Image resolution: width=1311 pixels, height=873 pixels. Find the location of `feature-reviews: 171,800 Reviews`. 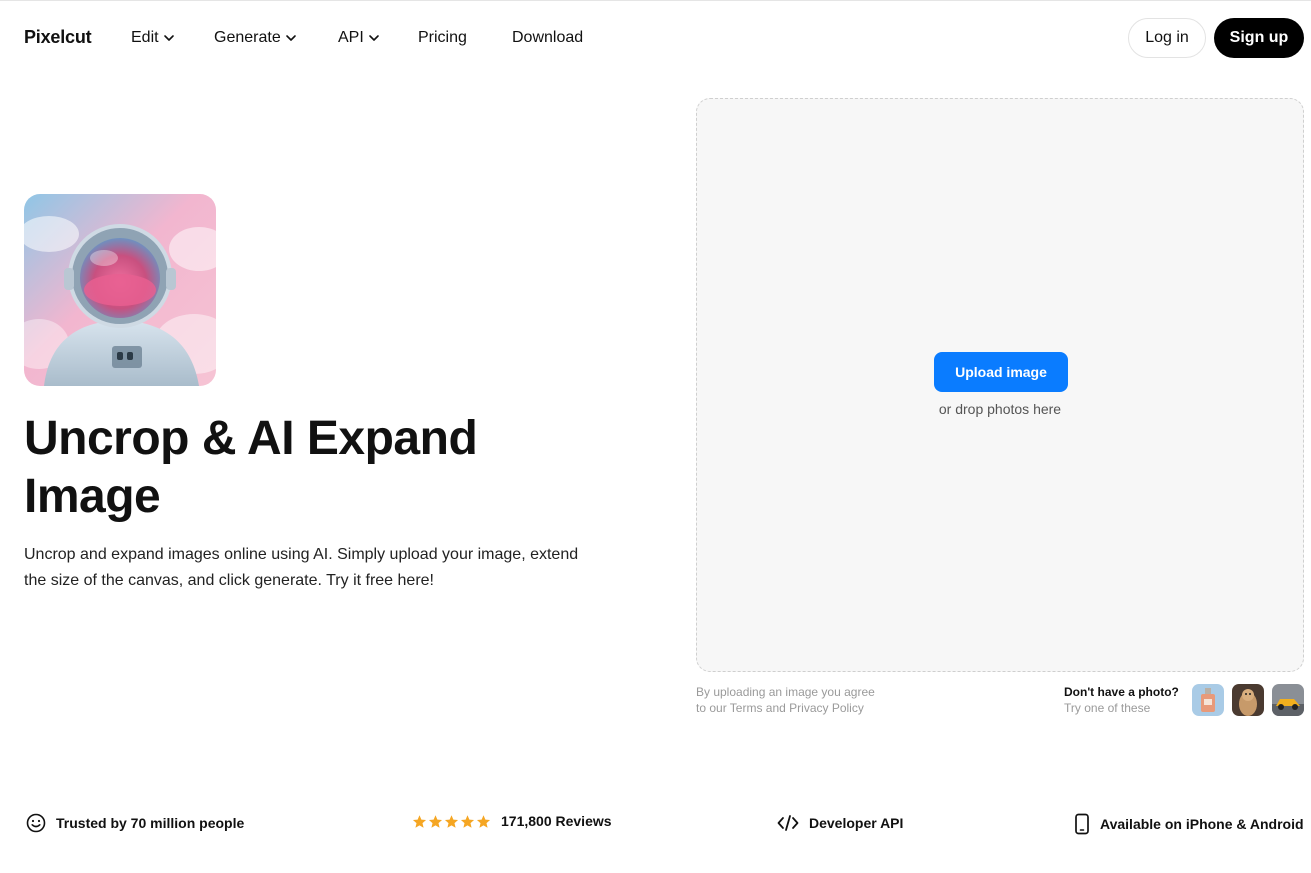

feature-reviews: 171,800 Reviews is located at coordinates (512, 821).